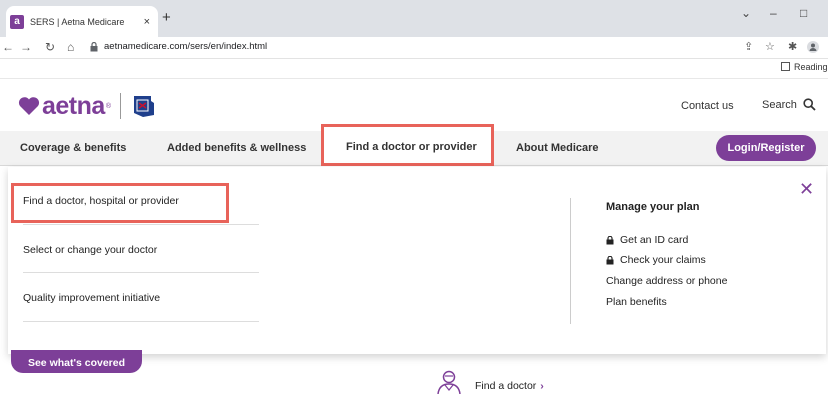 The width and height of the screenshot is (828, 394). Describe the element at coordinates (748, 47) in the screenshot. I see `share-icon: ⇪` at that location.